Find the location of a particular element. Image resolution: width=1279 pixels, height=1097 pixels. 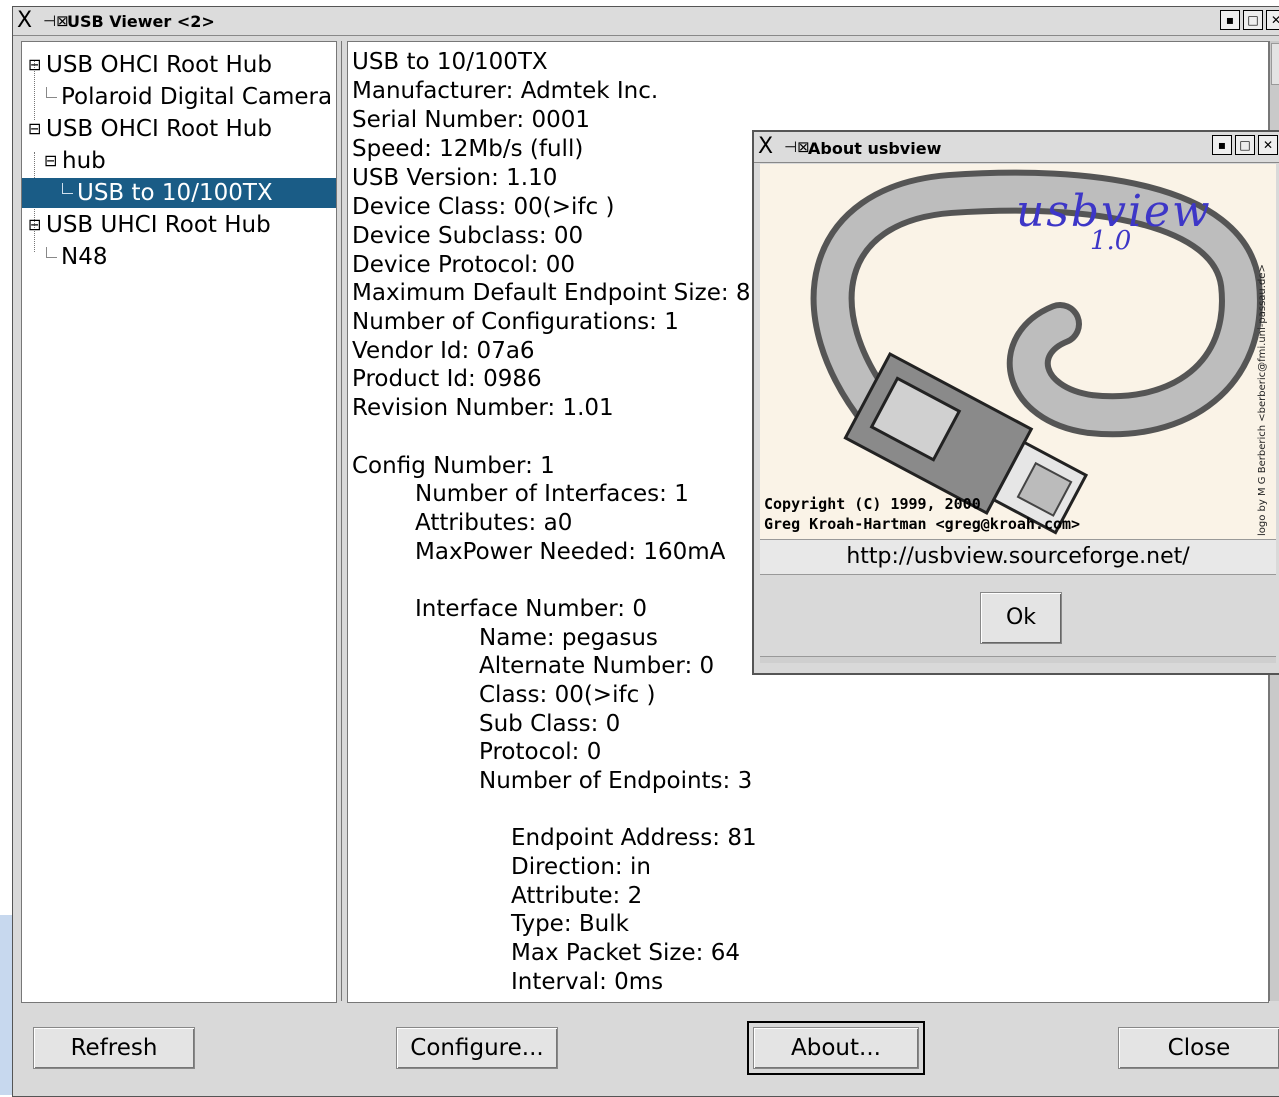

tree-item-ohci-root-hub-2: ⊟ USB OHCI Root Hub is located at coordinates (150, 129).